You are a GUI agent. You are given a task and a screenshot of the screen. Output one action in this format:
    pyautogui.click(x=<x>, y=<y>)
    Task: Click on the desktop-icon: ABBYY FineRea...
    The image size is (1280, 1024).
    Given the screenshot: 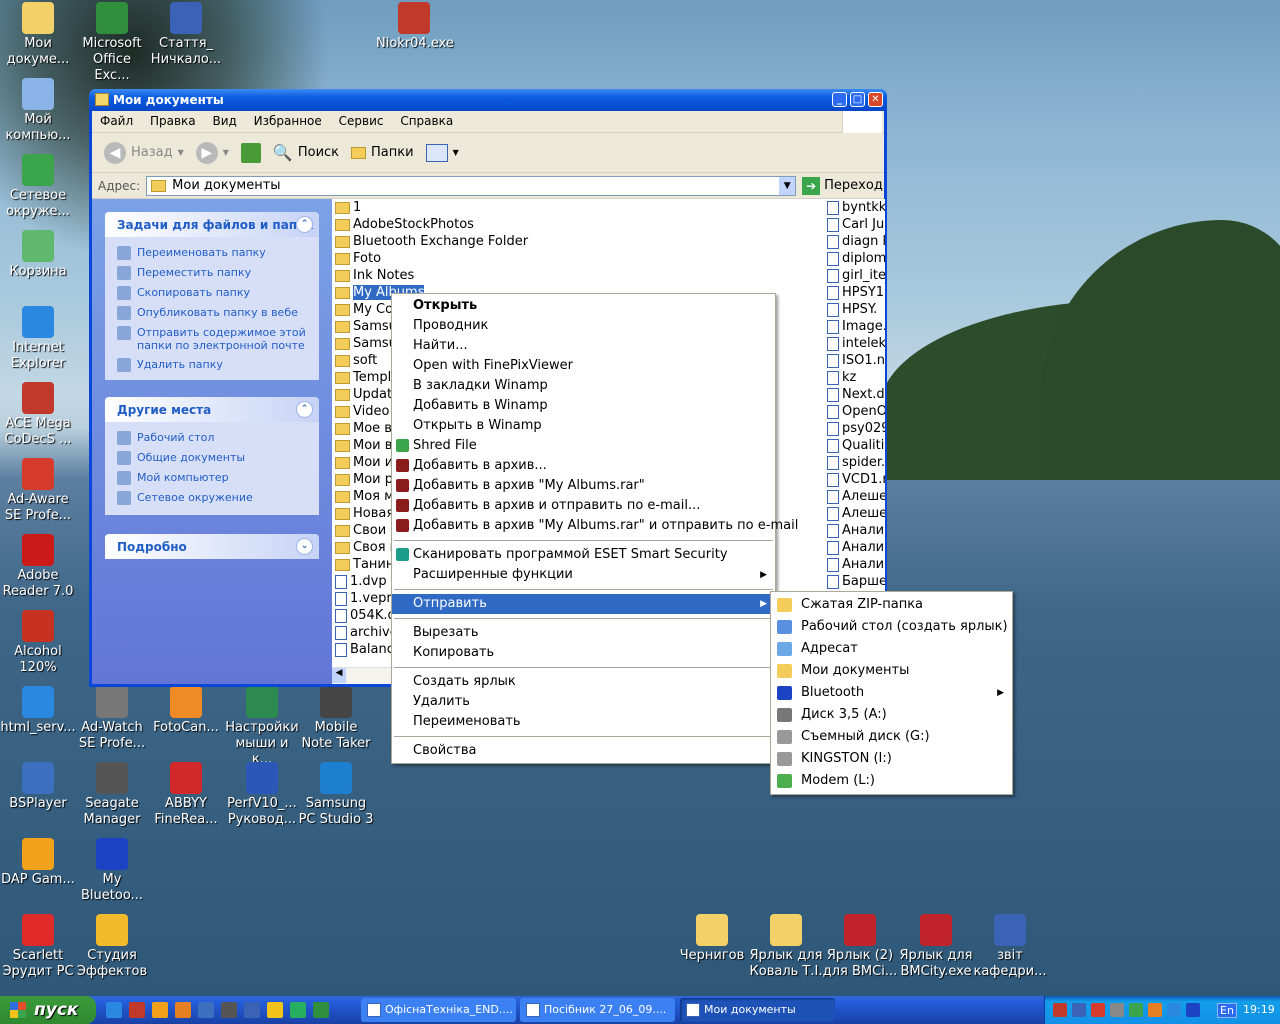 What is the action you would take?
    pyautogui.click(x=186, y=795)
    